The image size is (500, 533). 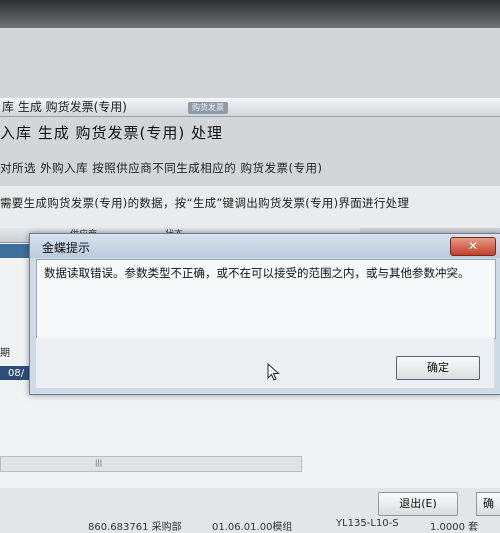 I want to click on window-title: 库 生成 购货发票(专用), so click(x=250, y=107).